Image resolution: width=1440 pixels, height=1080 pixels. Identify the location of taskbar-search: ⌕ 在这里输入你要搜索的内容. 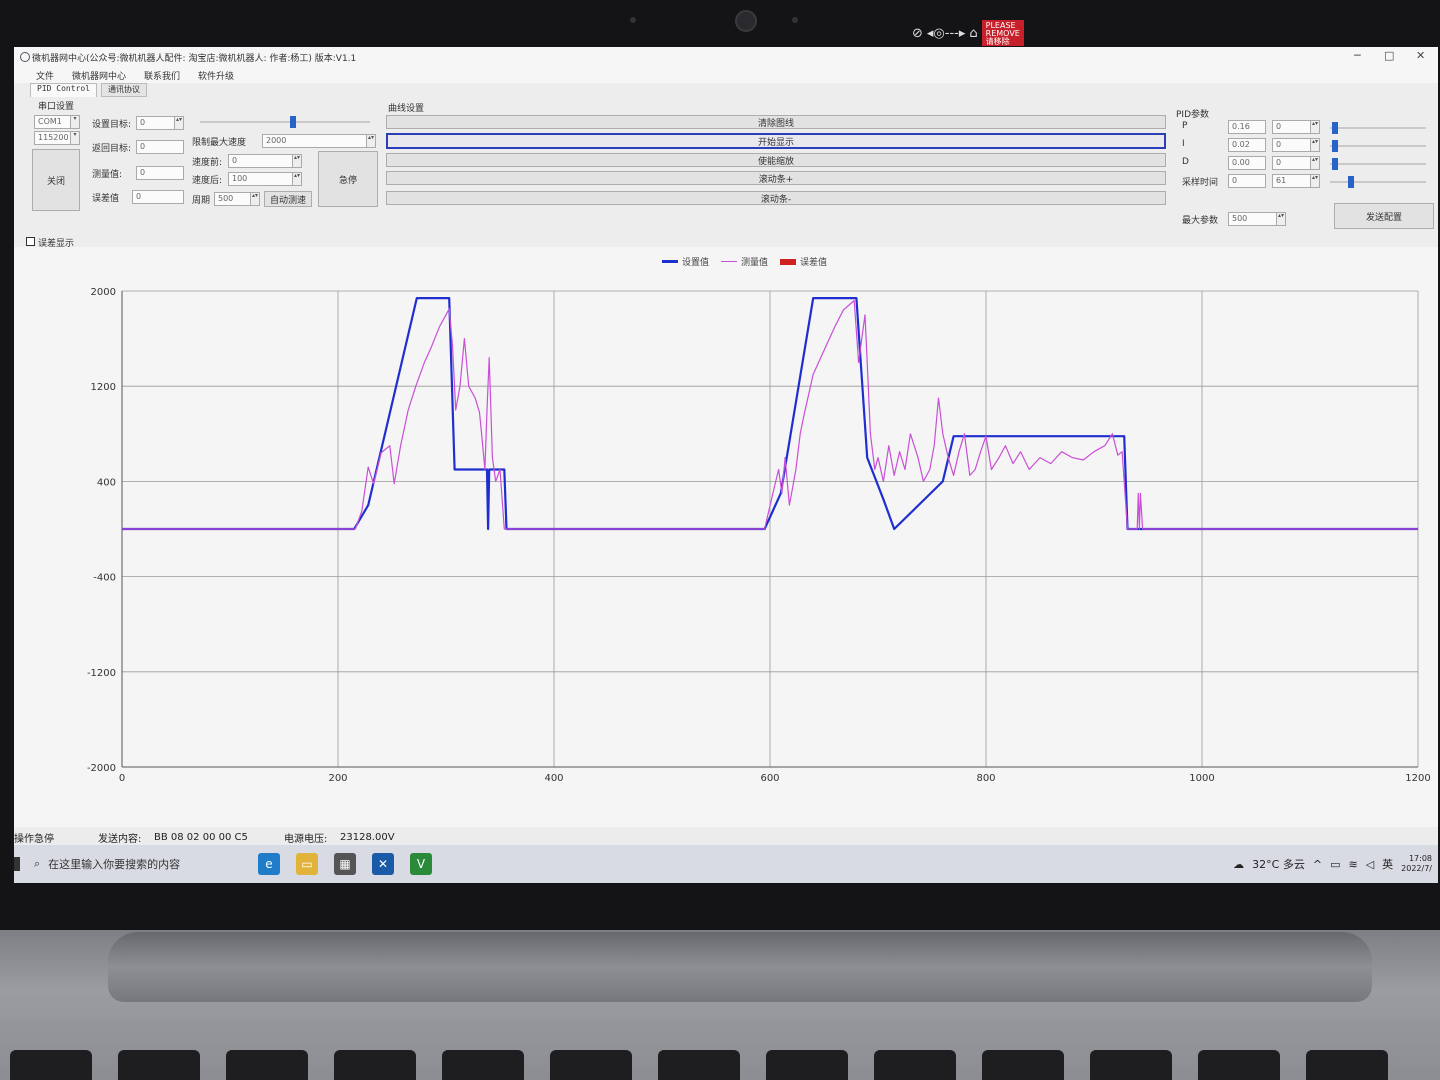
(142, 864).